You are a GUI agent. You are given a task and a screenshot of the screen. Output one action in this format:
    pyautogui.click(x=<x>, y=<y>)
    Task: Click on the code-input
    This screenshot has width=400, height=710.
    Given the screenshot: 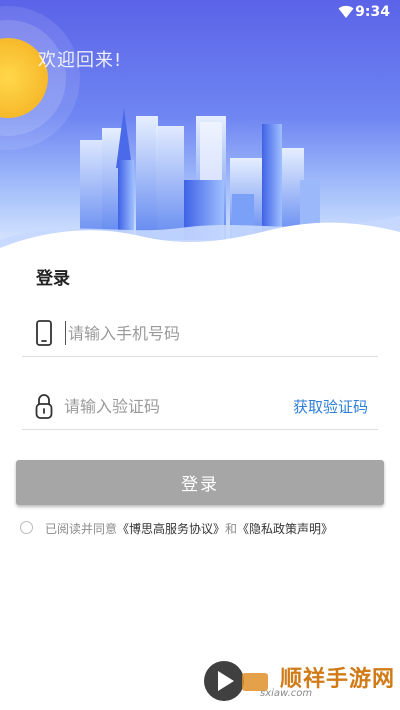 What is the action you would take?
    pyautogui.click(x=174, y=406)
    